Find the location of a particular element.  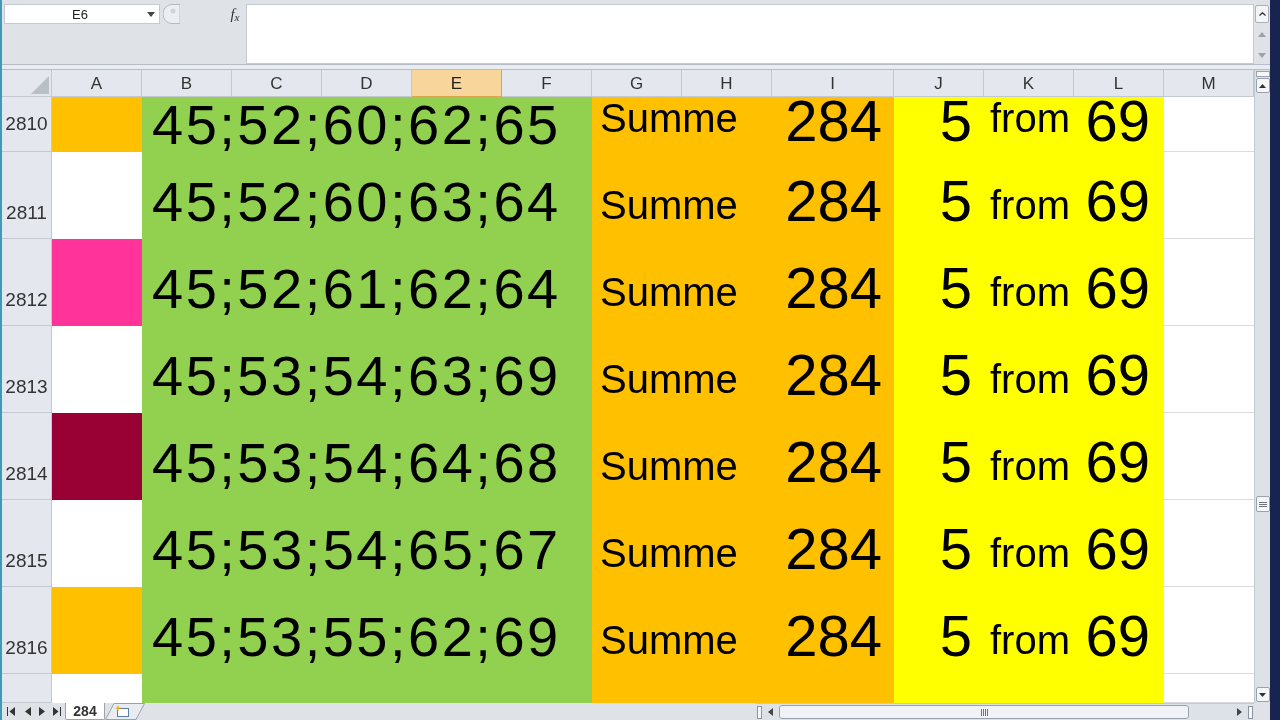

column-header: M is located at coordinates (1209, 83).